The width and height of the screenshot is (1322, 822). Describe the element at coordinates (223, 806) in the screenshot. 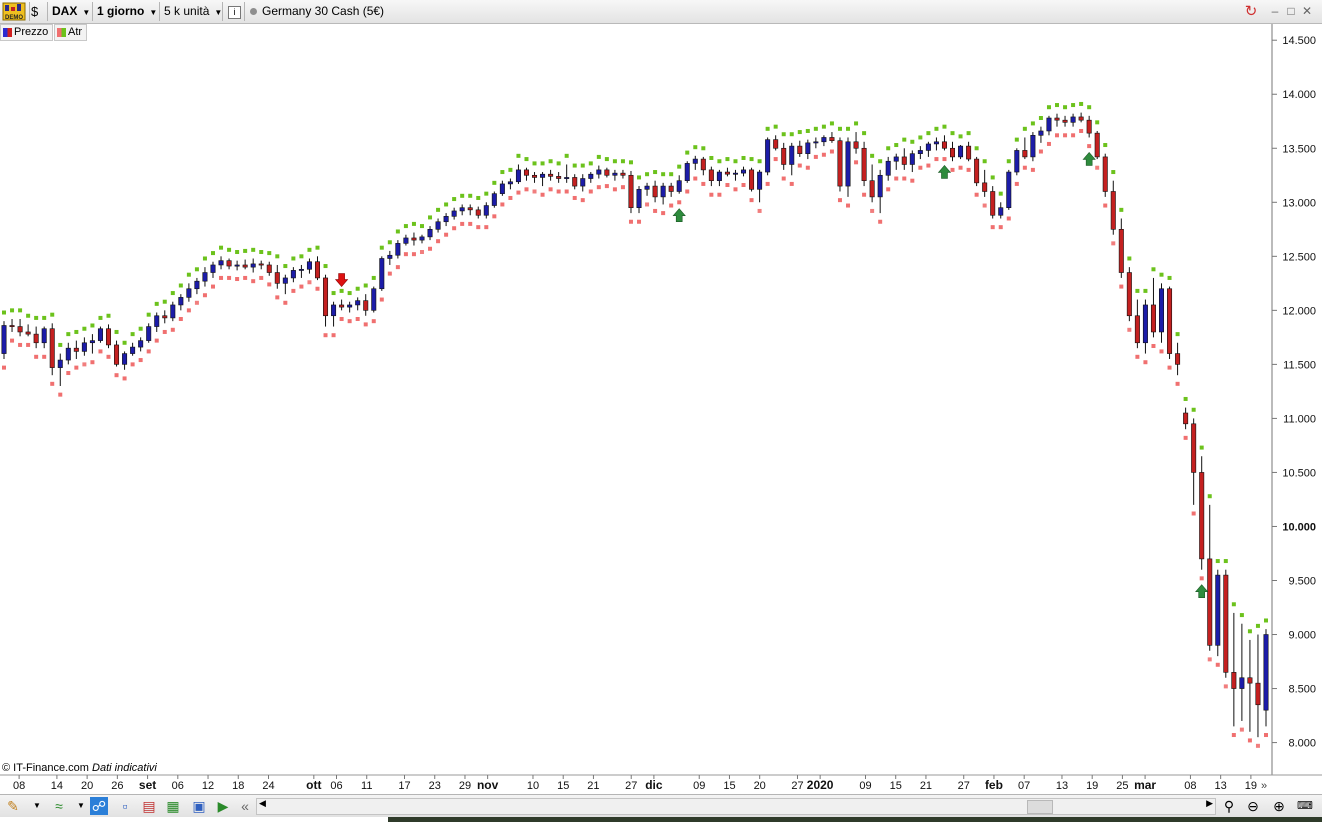

I see `trade-icon: ▶` at that location.